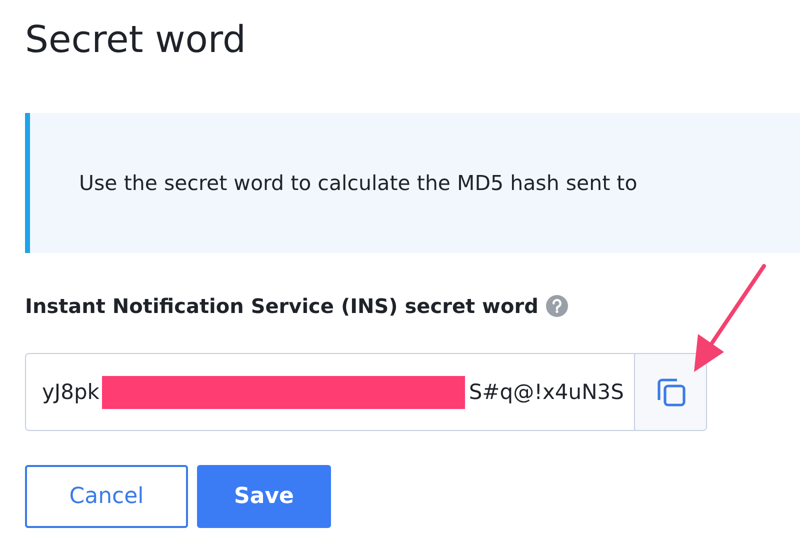 This screenshot has height=545, width=800. Describe the element at coordinates (557, 306) in the screenshot. I see `help-icon` at that location.